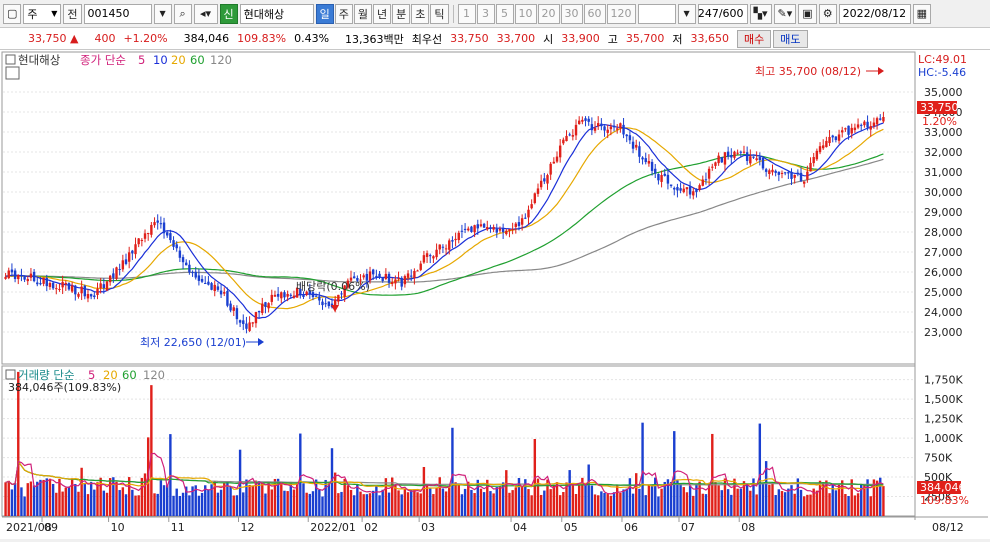 This screenshot has height=542, width=990. Describe the element at coordinates (943, 252) in the screenshot. I see `price-tick-label: 27,000` at that location.